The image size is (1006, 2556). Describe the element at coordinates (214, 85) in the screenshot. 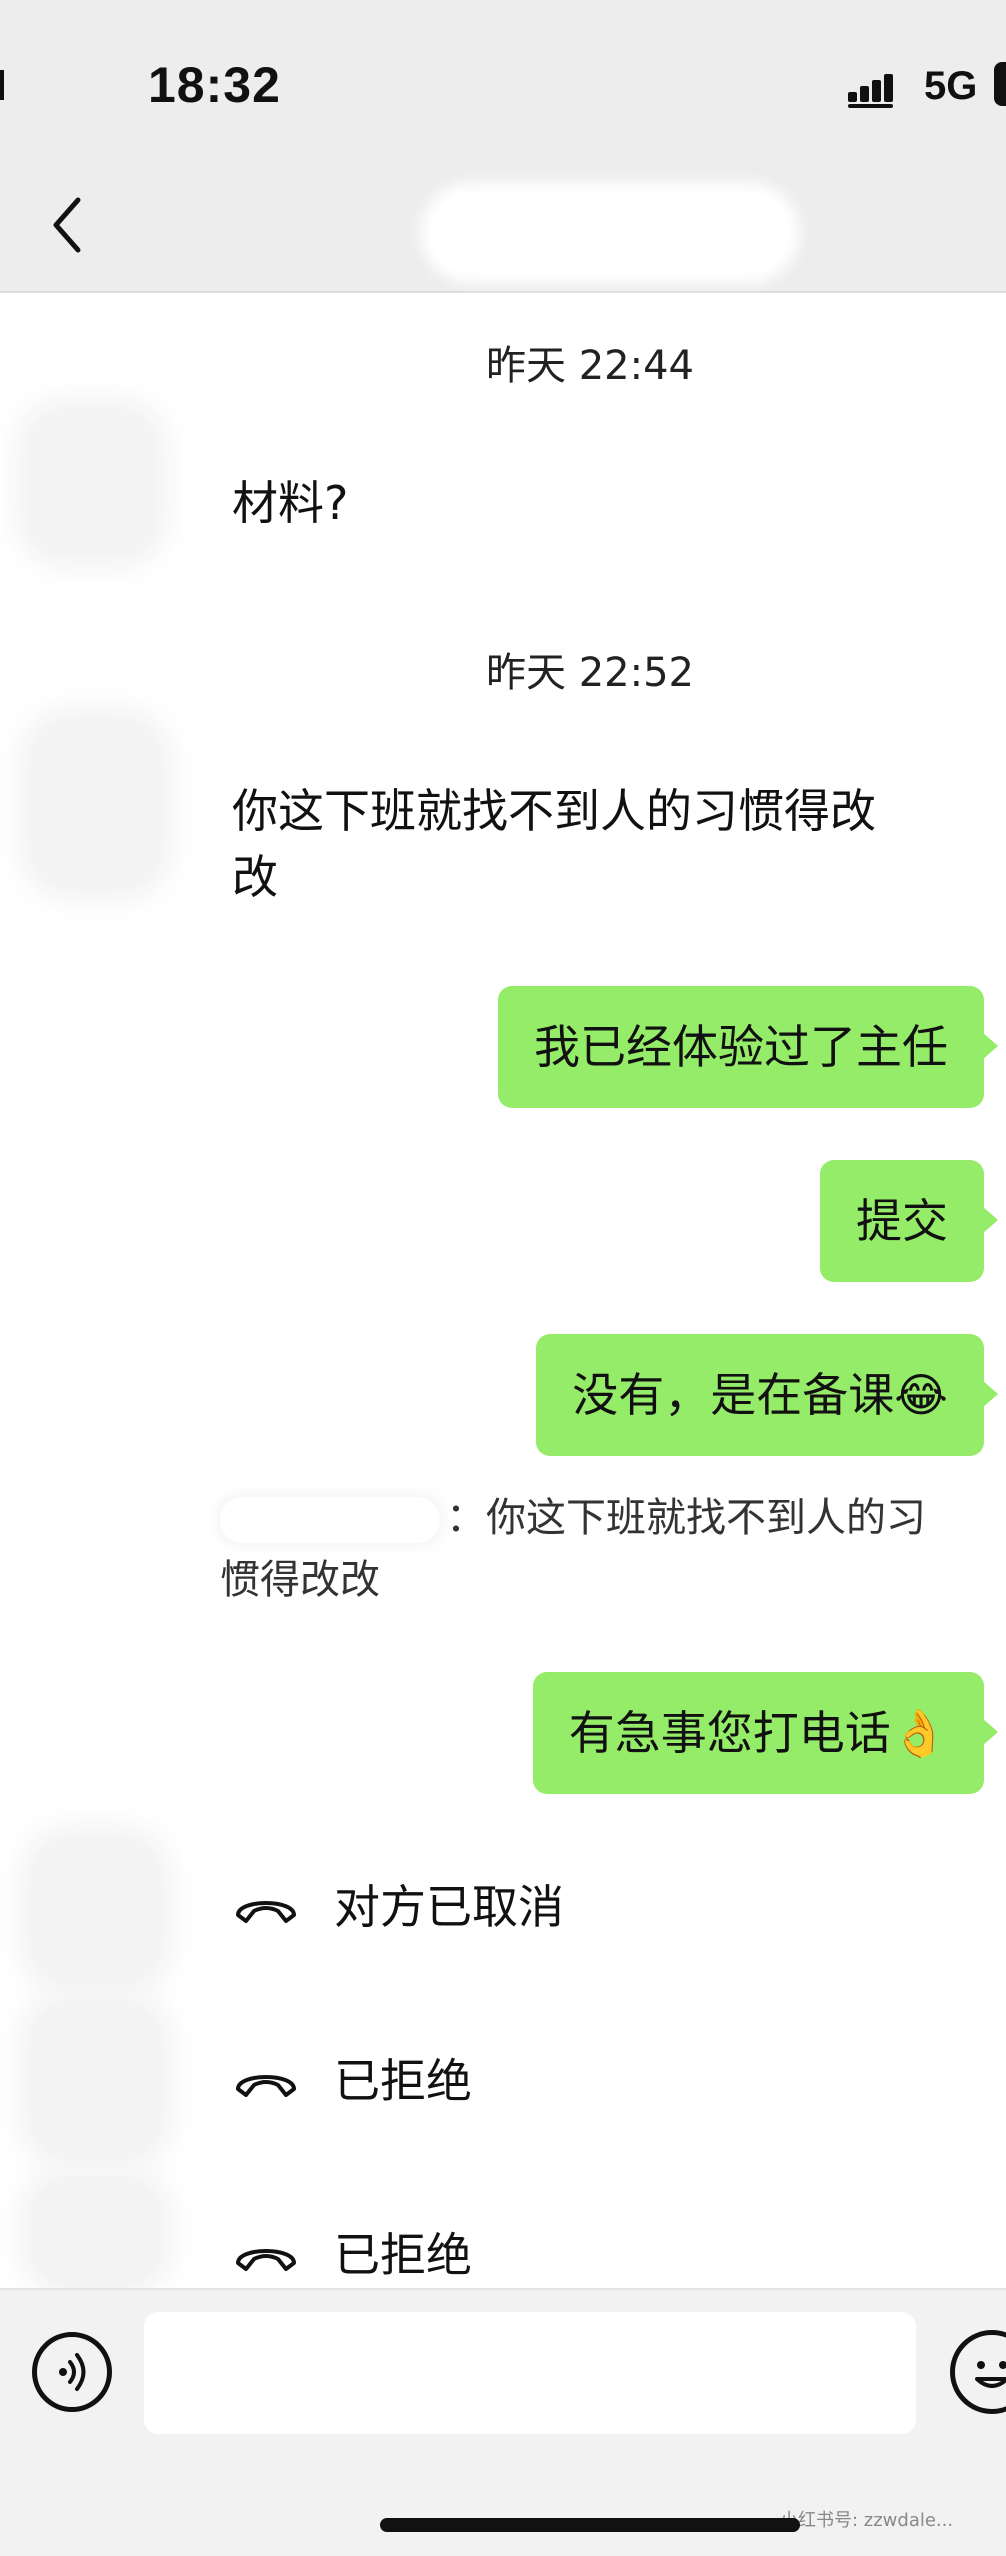

I see `status-time: 18:32` at that location.